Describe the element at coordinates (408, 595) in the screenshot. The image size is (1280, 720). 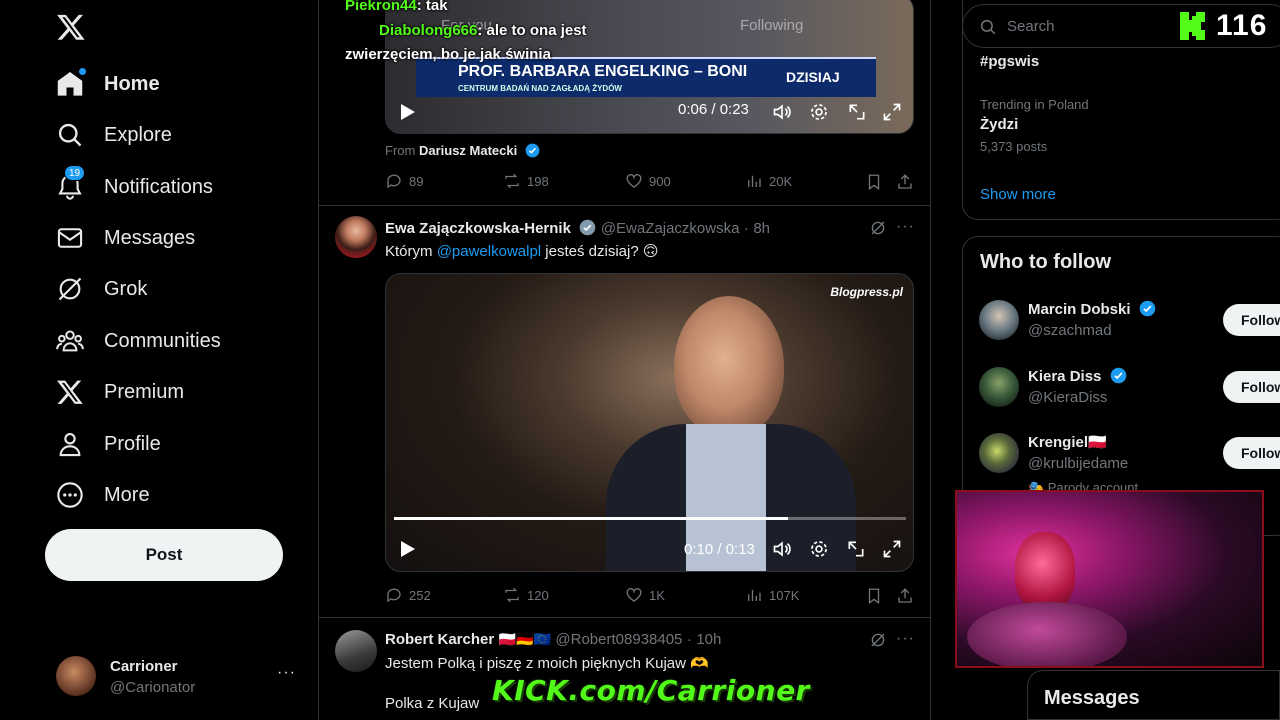
I see `reply-button: 252` at that location.